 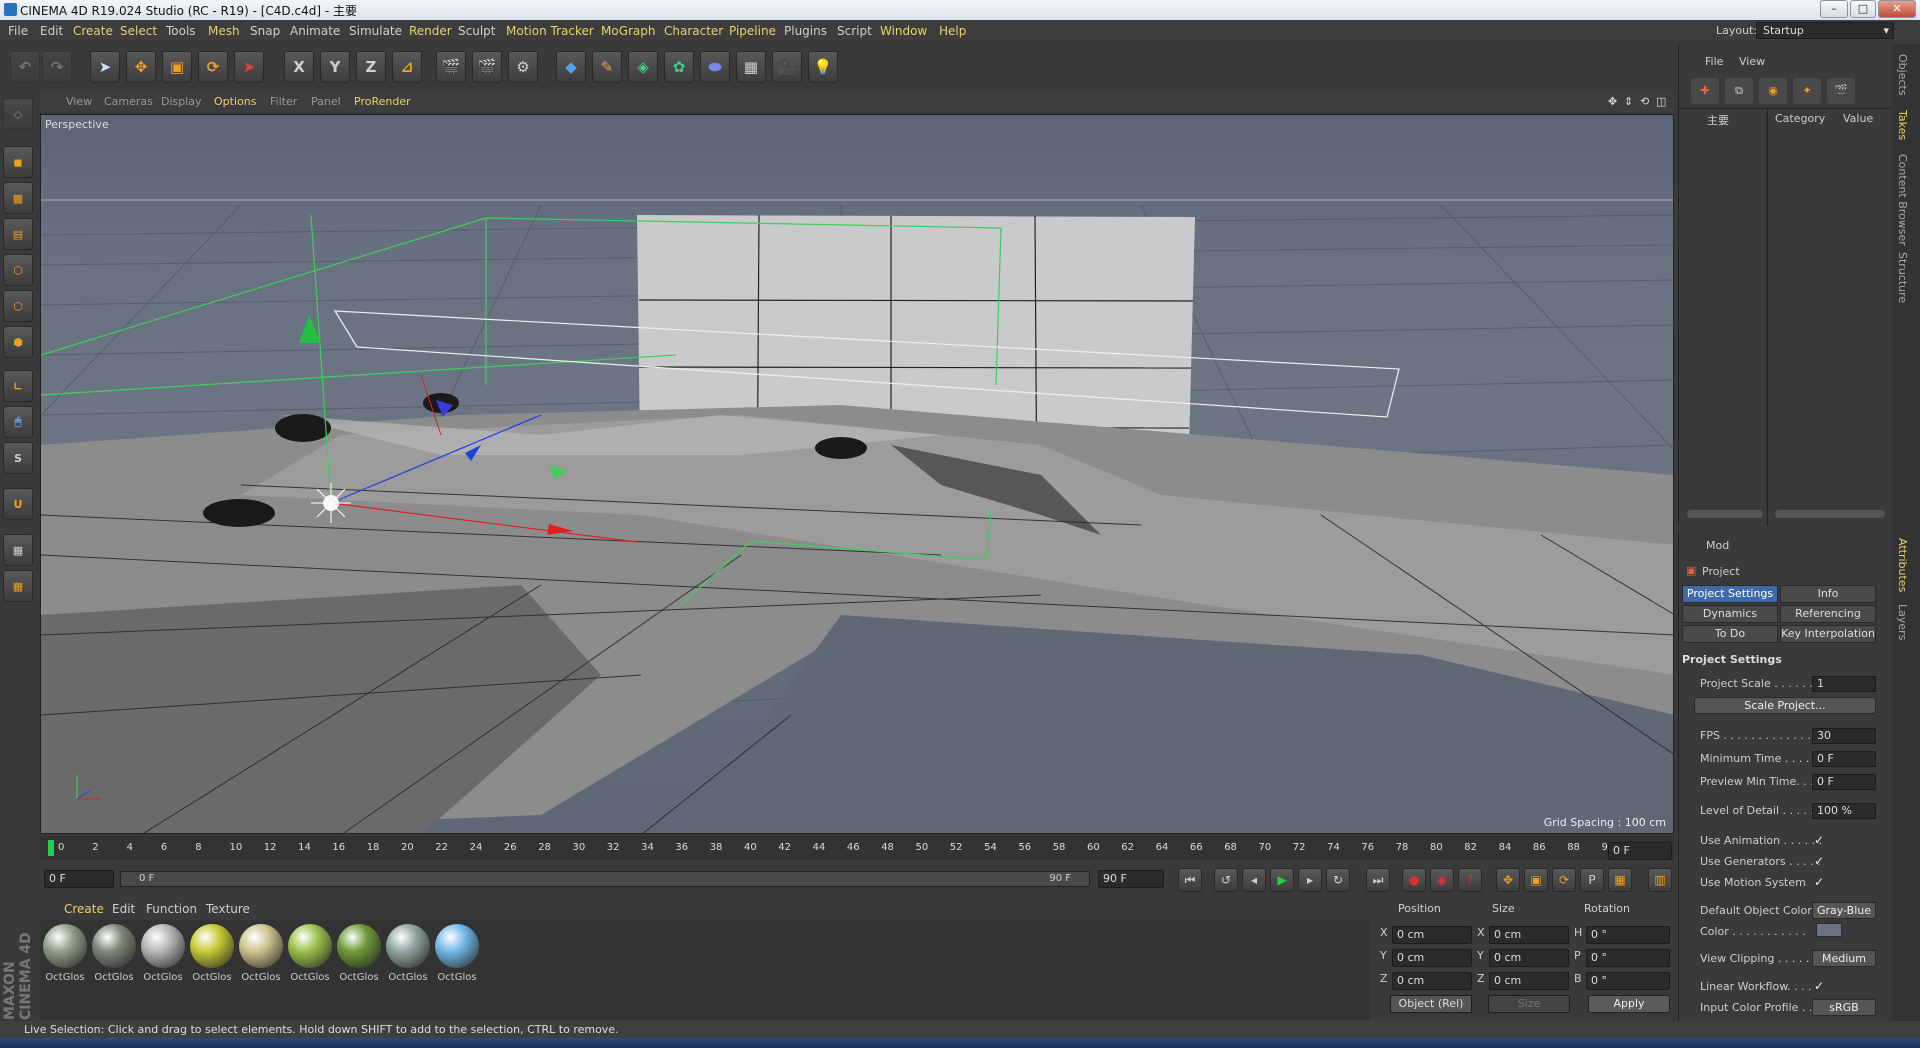 What do you see at coordinates (1773, 91) in the screenshot?
I see `take-override-icon: ◉` at bounding box center [1773, 91].